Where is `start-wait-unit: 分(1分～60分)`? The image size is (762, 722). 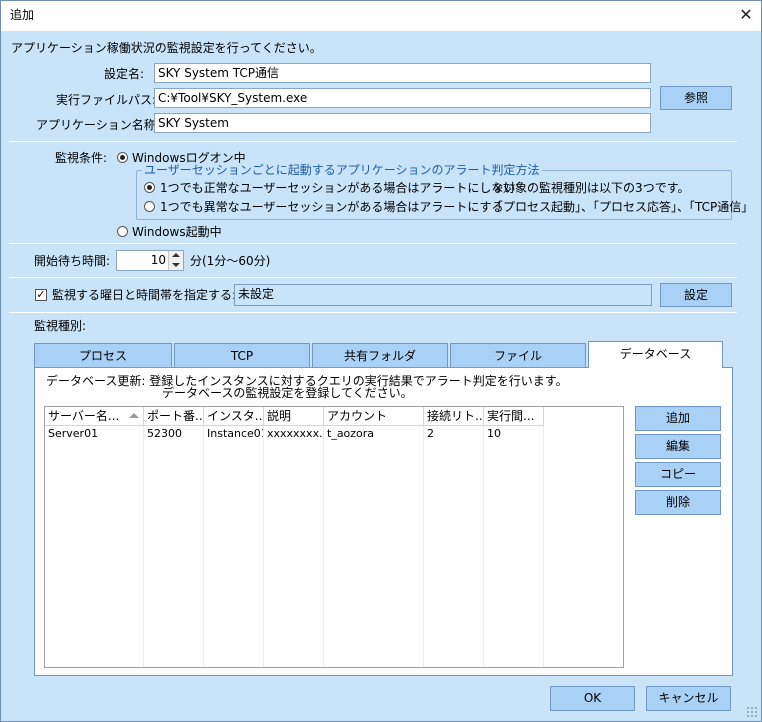 start-wait-unit: 分(1分～60分) is located at coordinates (230, 261).